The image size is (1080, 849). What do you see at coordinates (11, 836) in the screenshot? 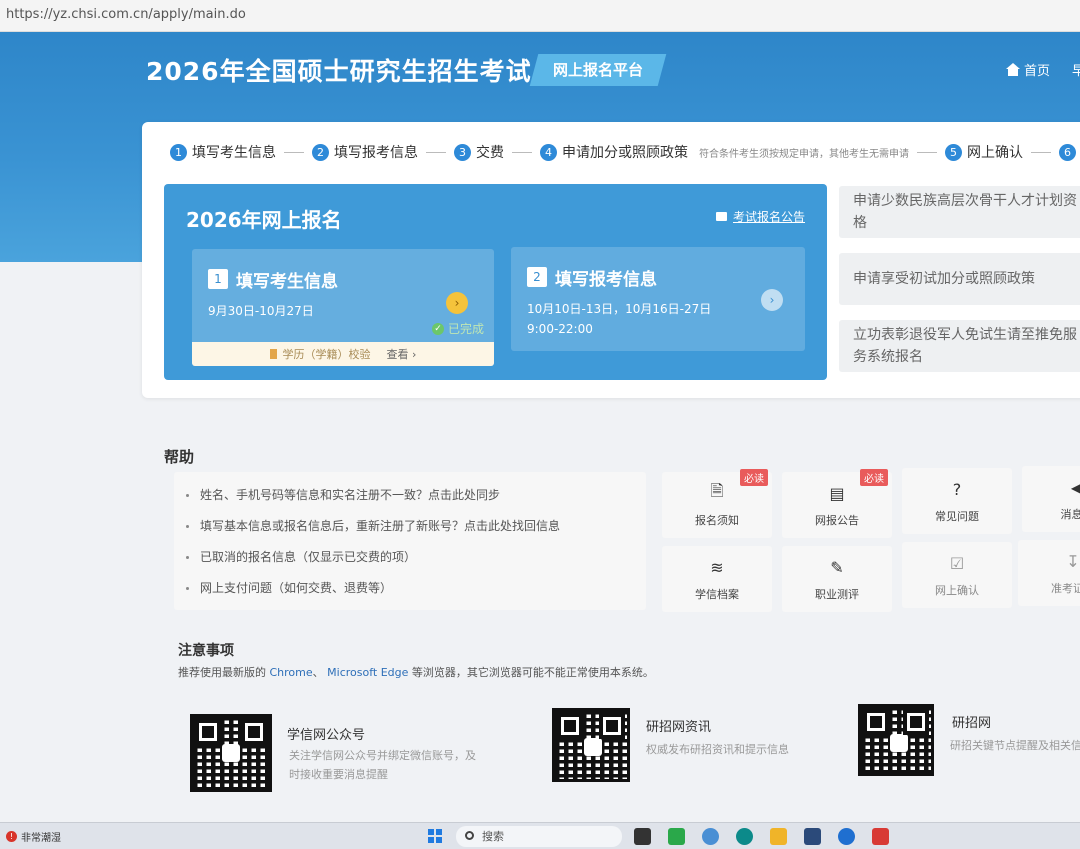
I see `weather-alert-icon: !` at bounding box center [11, 836].